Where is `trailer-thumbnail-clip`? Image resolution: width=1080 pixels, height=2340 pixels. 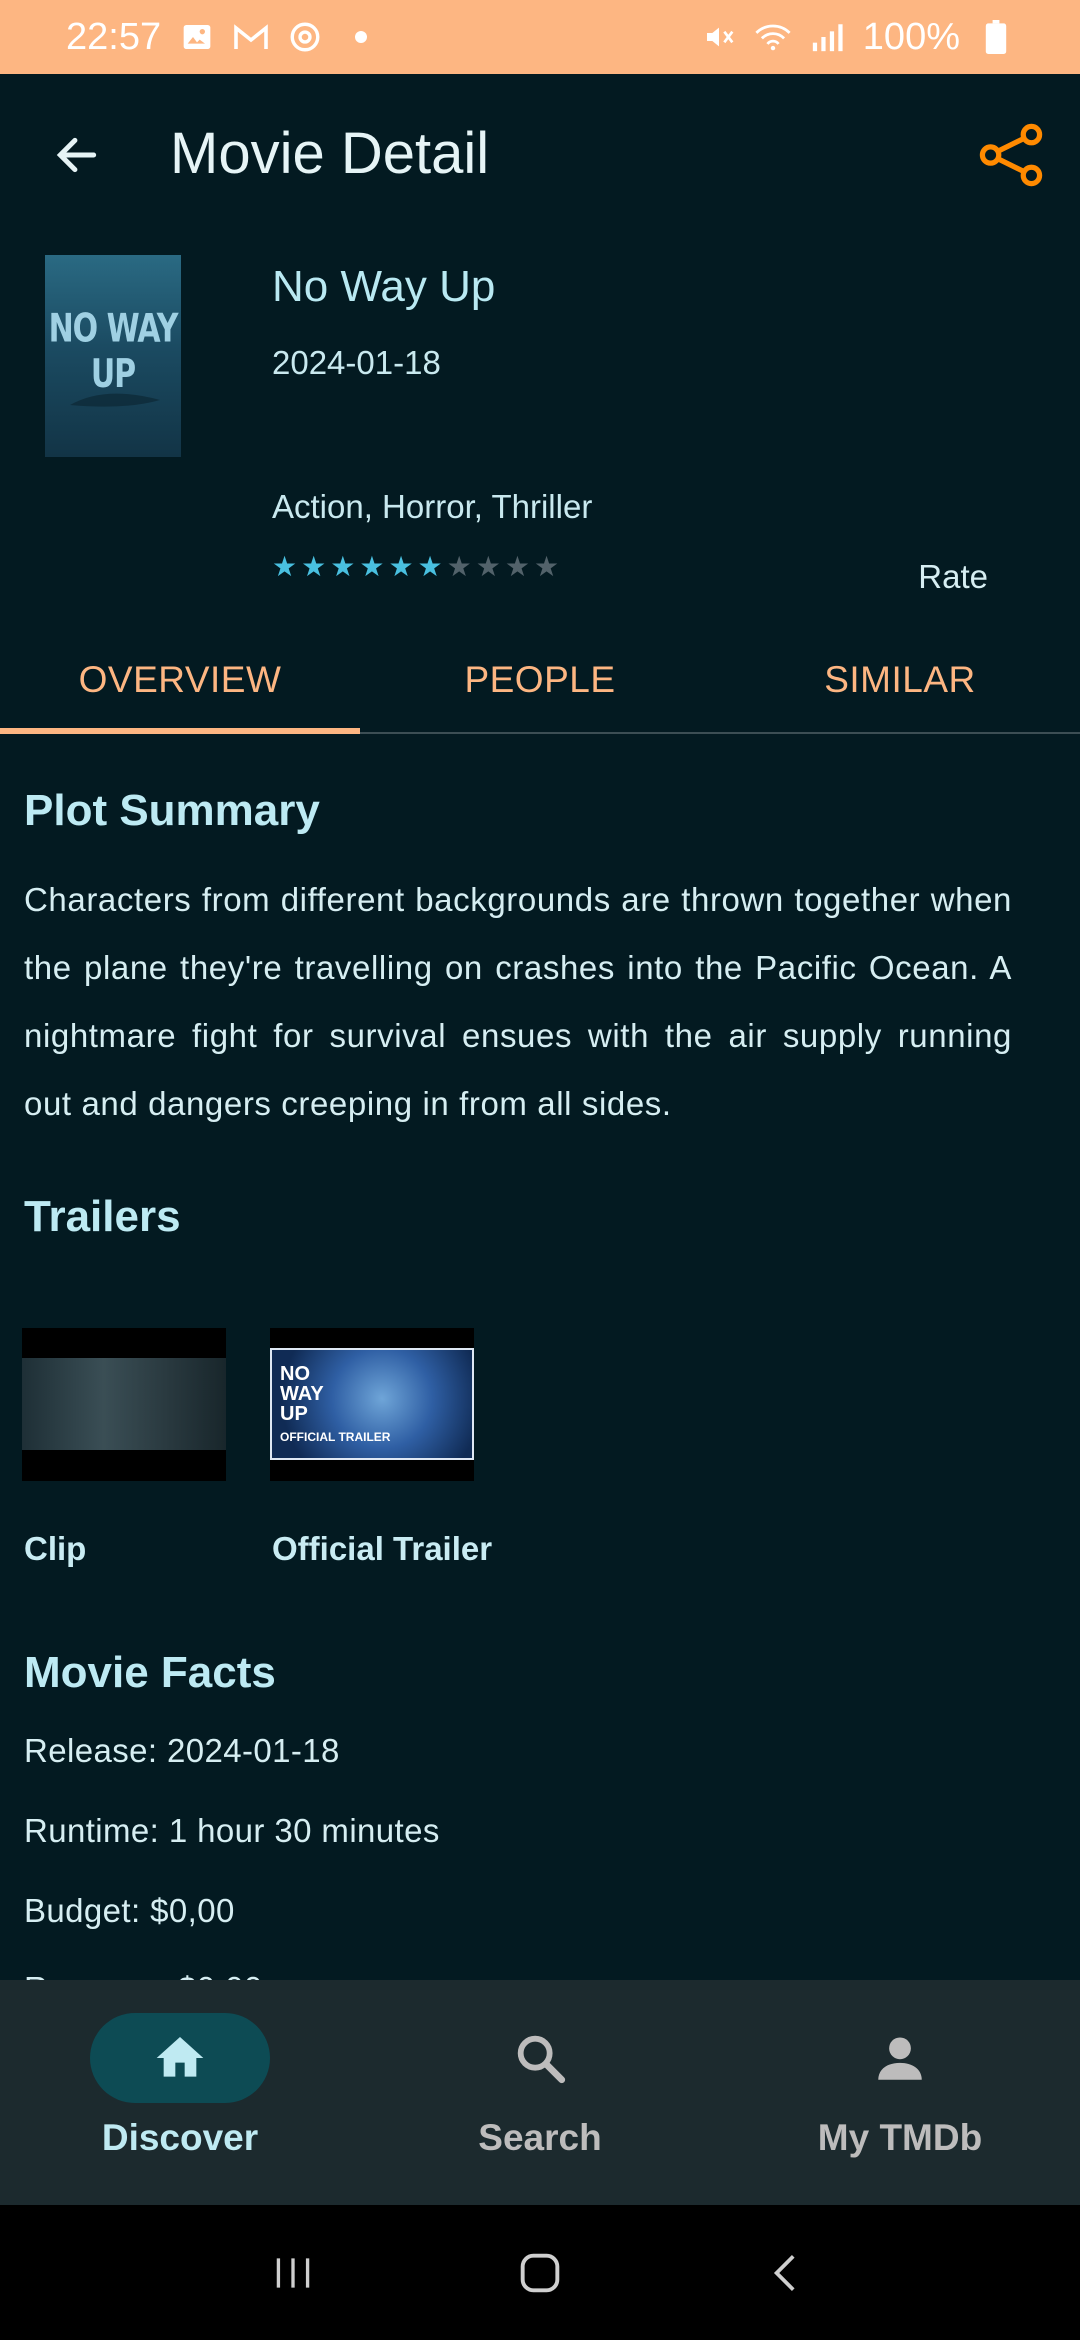
trailer-thumbnail-clip is located at coordinates (124, 1404).